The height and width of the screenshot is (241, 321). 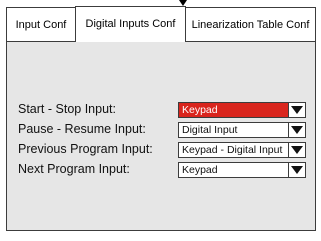 I want to click on pause-resume-dropdown-button, so click(x=296, y=130).